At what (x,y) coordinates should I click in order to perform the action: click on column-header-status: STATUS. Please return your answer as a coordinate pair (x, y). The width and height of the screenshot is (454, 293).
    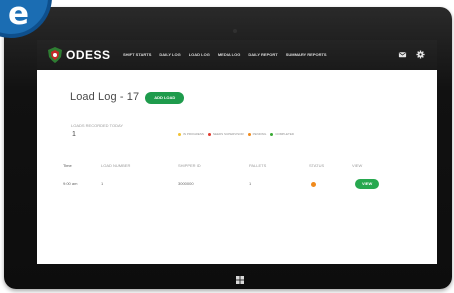
    Looking at the image, I should click on (316, 166).